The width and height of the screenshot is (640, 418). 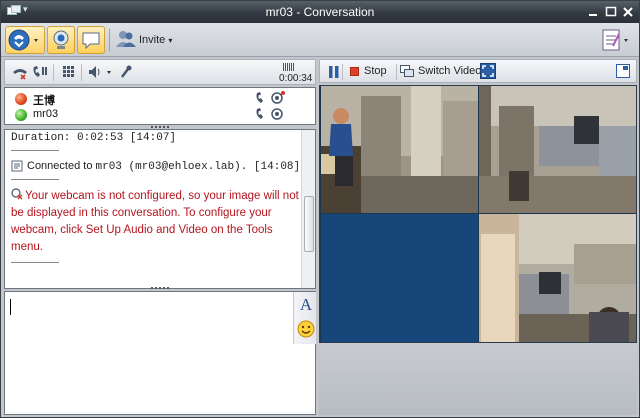 I want to click on splitter-grip, so click(x=160, y=288).